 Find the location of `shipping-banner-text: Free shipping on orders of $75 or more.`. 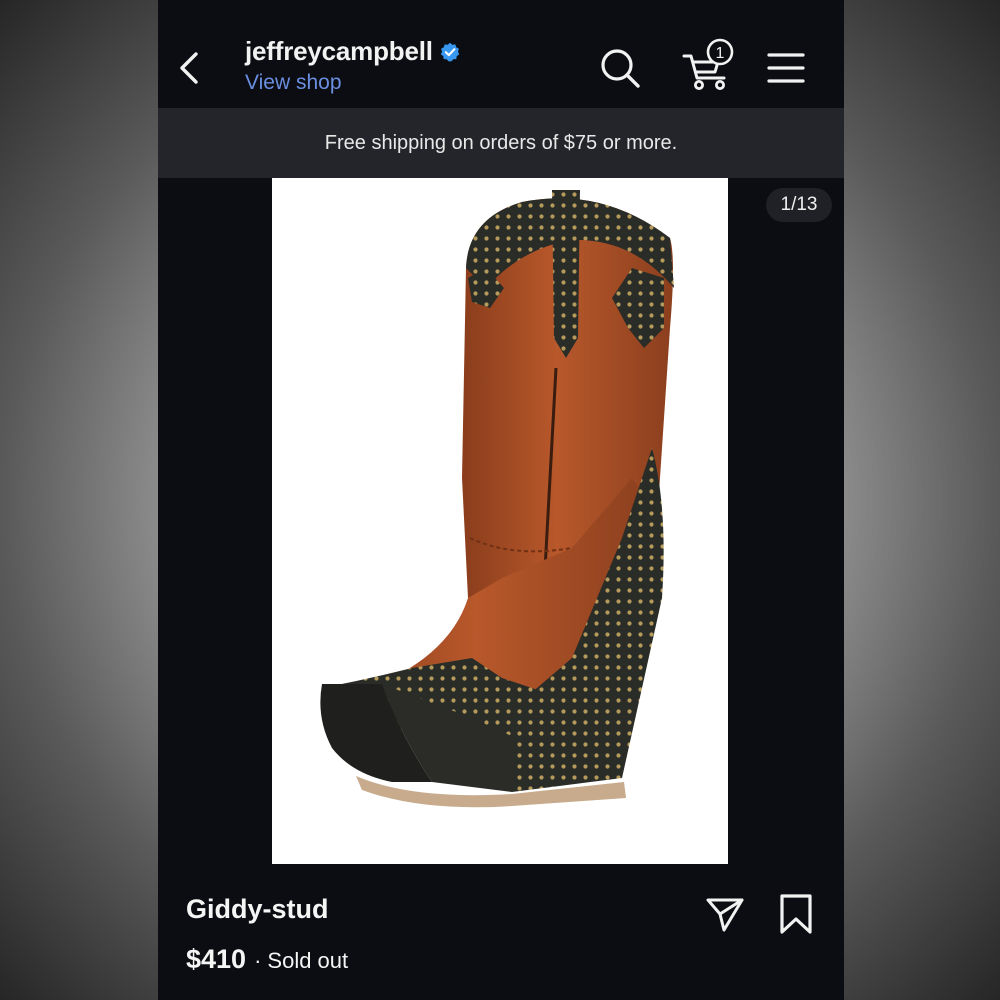

shipping-banner-text: Free shipping on orders of $75 or more. is located at coordinates (501, 142).